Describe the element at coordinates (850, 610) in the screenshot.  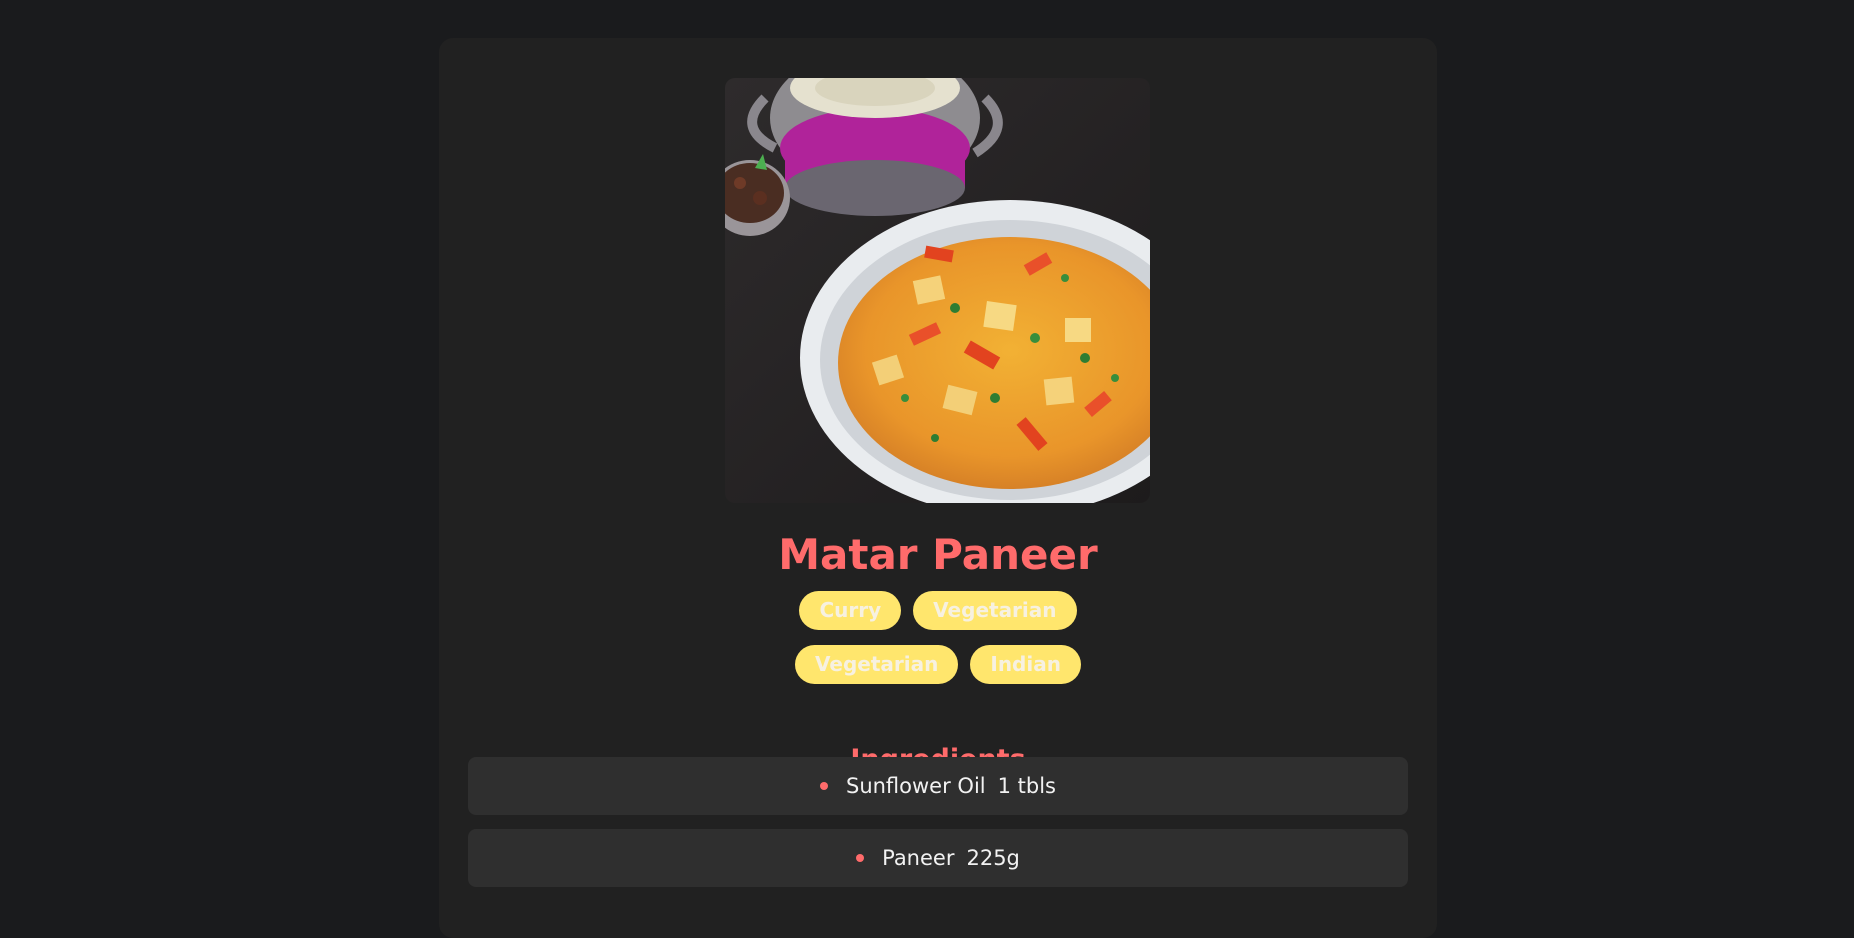
I see `tag-curry: Curry` at that location.